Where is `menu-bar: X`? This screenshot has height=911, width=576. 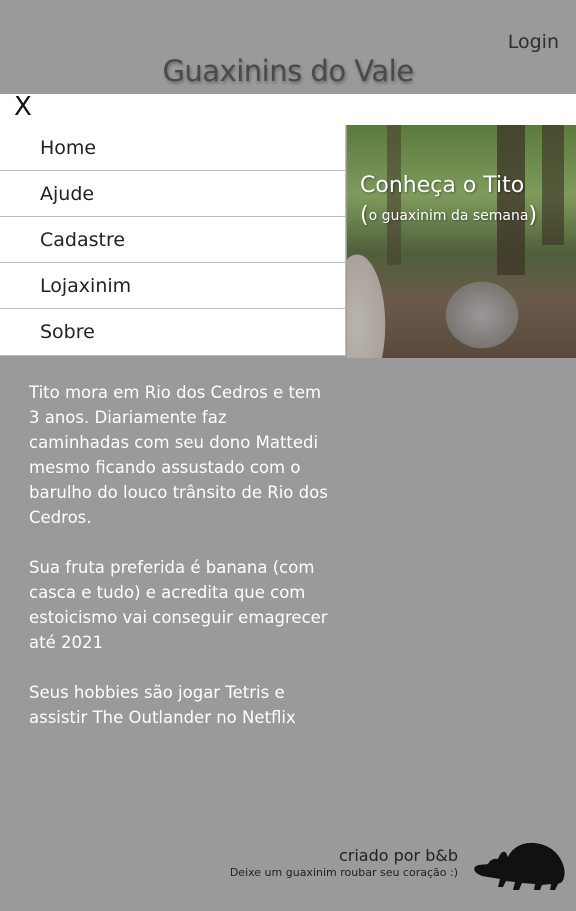
menu-bar: X is located at coordinates (288, 108).